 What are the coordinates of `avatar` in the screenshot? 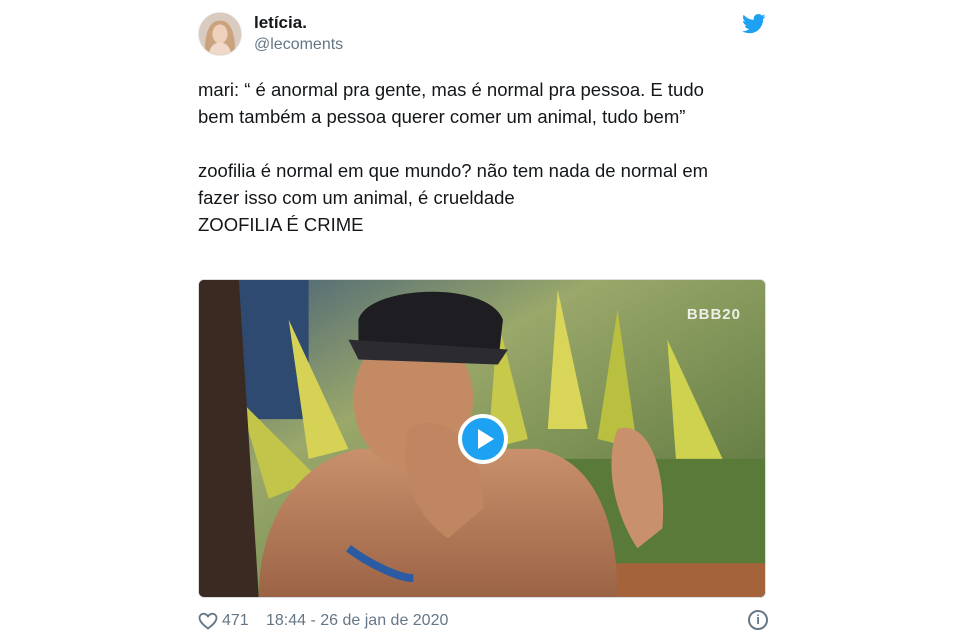 It's located at (220, 34).